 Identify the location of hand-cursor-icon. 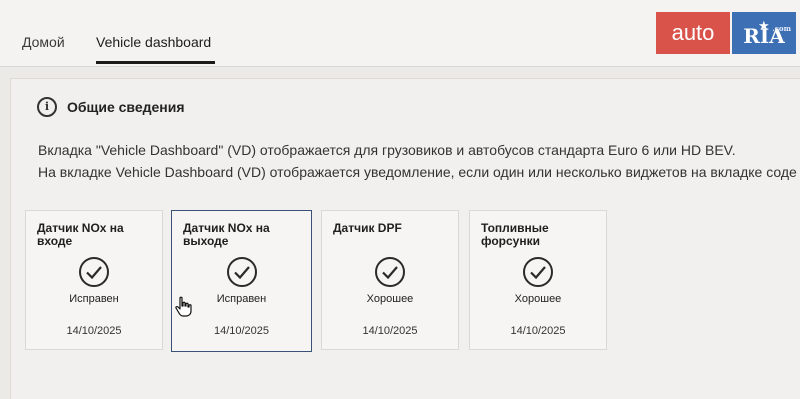
(183, 306).